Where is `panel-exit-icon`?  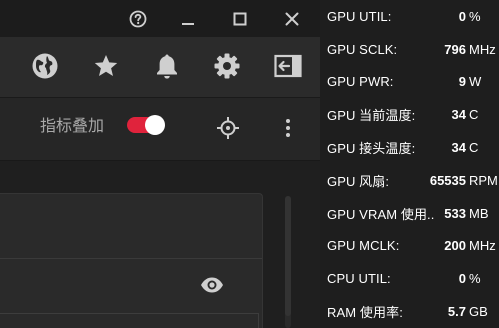
panel-exit-icon is located at coordinates (288, 66).